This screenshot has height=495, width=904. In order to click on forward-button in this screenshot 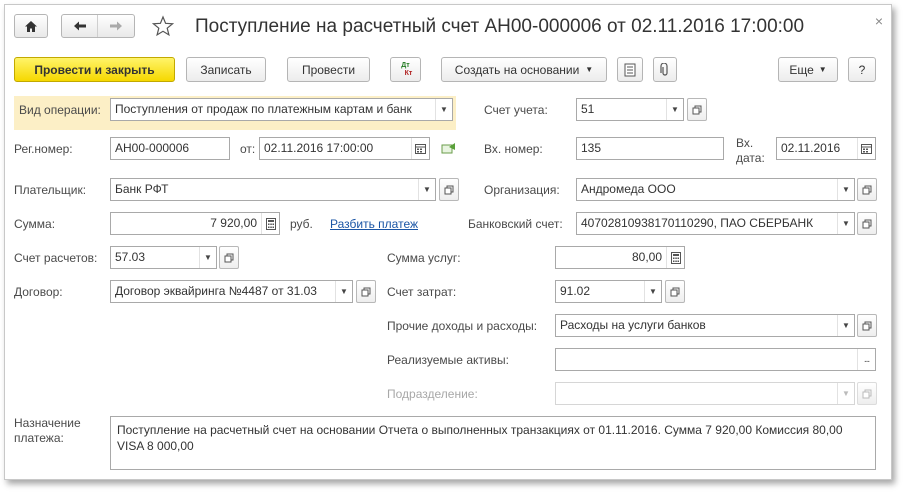, I will do `click(116, 26)`.